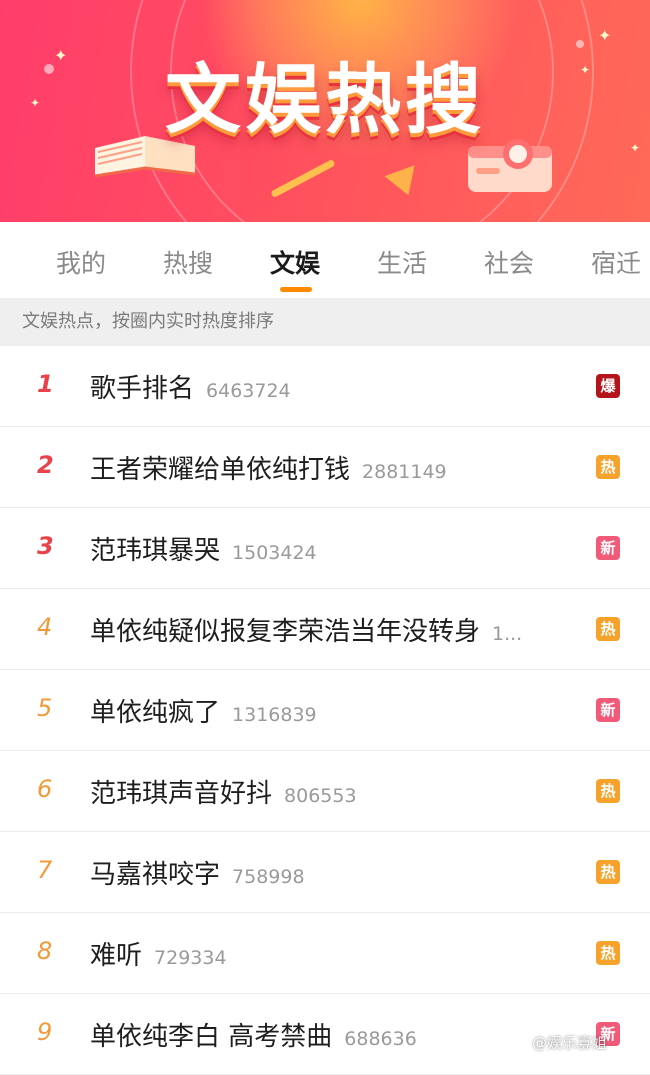  What do you see at coordinates (45, 384) in the screenshot?
I see `rank-number: 1` at bounding box center [45, 384].